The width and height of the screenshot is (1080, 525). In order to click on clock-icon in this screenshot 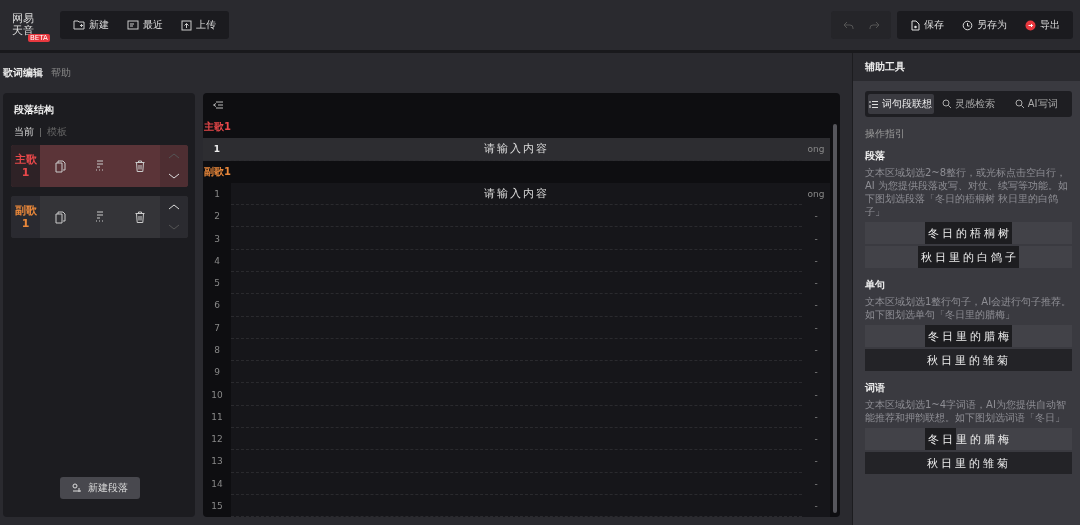, I will do `click(967, 25)`.